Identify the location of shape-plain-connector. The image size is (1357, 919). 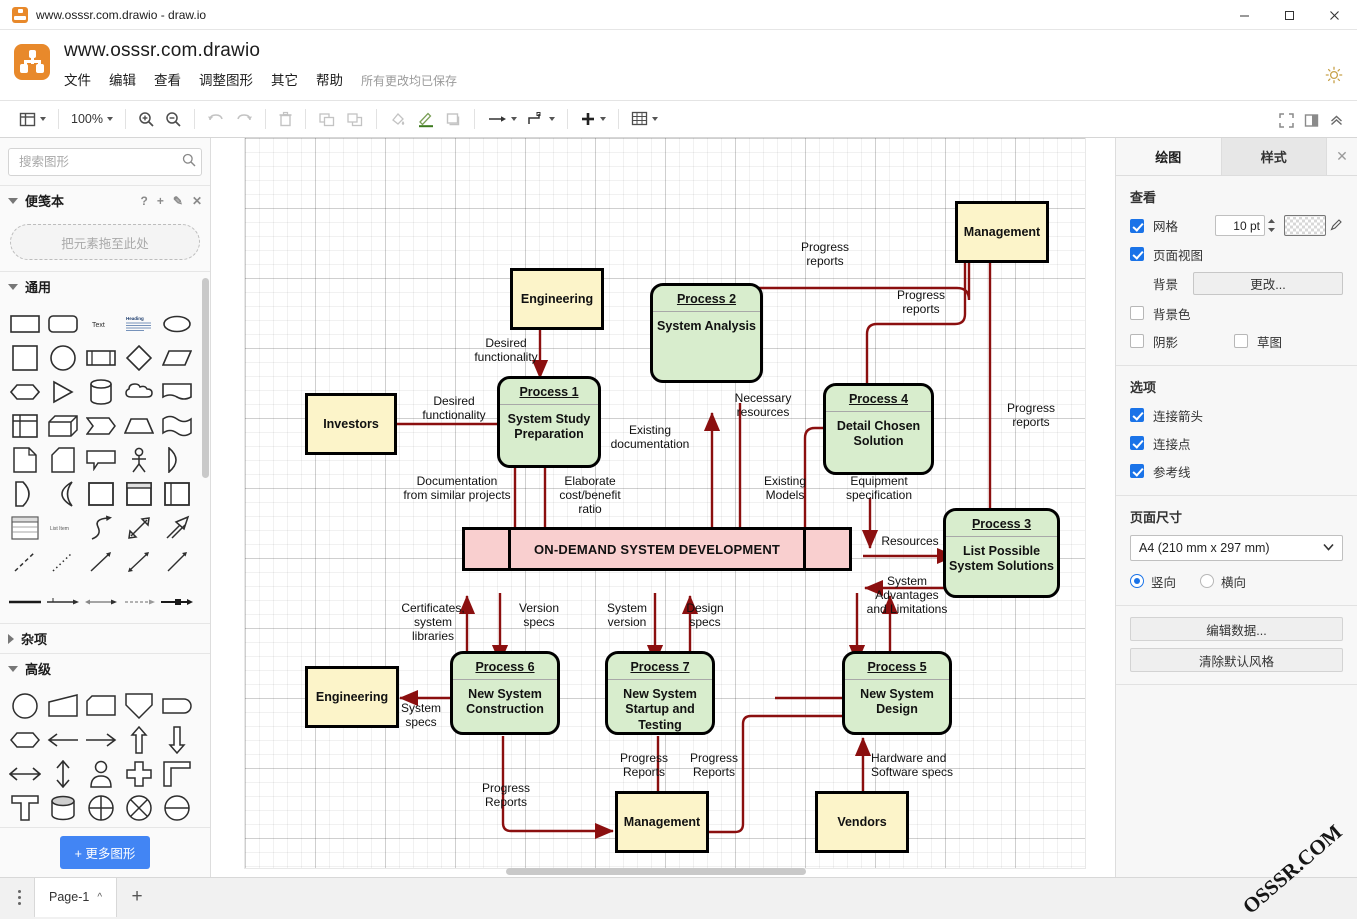
(25, 602).